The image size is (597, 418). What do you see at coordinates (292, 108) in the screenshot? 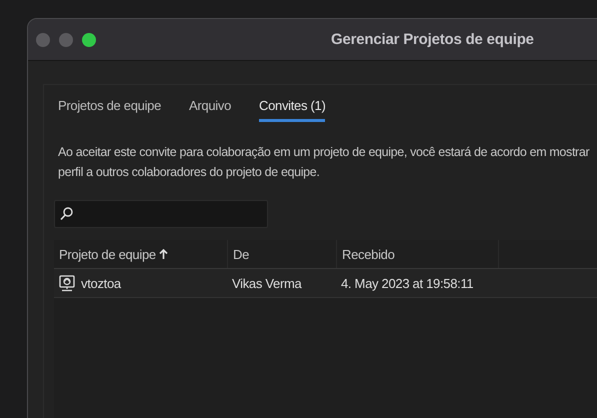
I see `tab: Convites (1)` at bounding box center [292, 108].